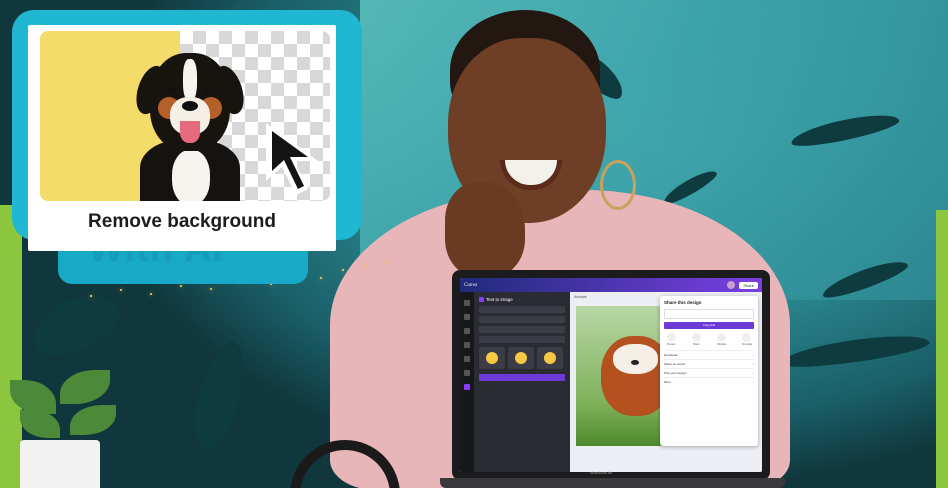 The height and width of the screenshot is (488, 948). What do you see at coordinates (522, 377) in the screenshot?
I see `generate-button` at bounding box center [522, 377].